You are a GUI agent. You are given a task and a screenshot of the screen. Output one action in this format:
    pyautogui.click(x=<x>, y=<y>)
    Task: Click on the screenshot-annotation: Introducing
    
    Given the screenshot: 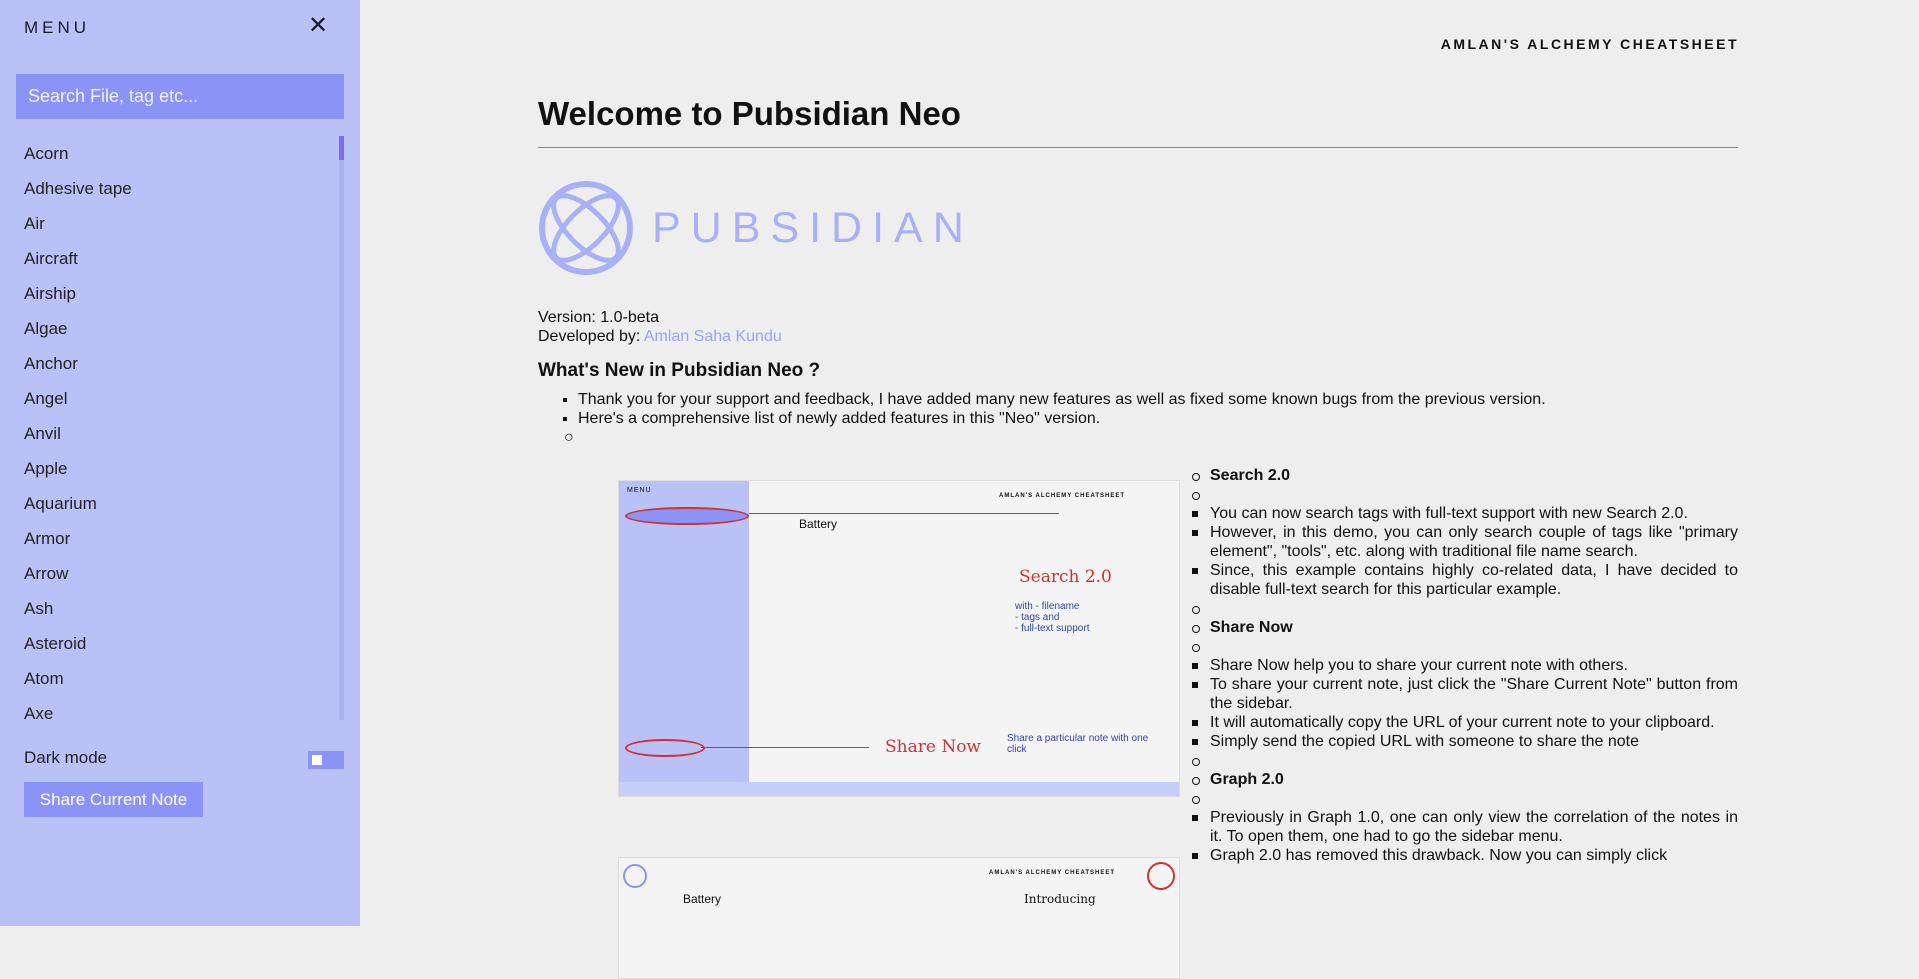 What is the action you would take?
    pyautogui.click(x=1060, y=899)
    